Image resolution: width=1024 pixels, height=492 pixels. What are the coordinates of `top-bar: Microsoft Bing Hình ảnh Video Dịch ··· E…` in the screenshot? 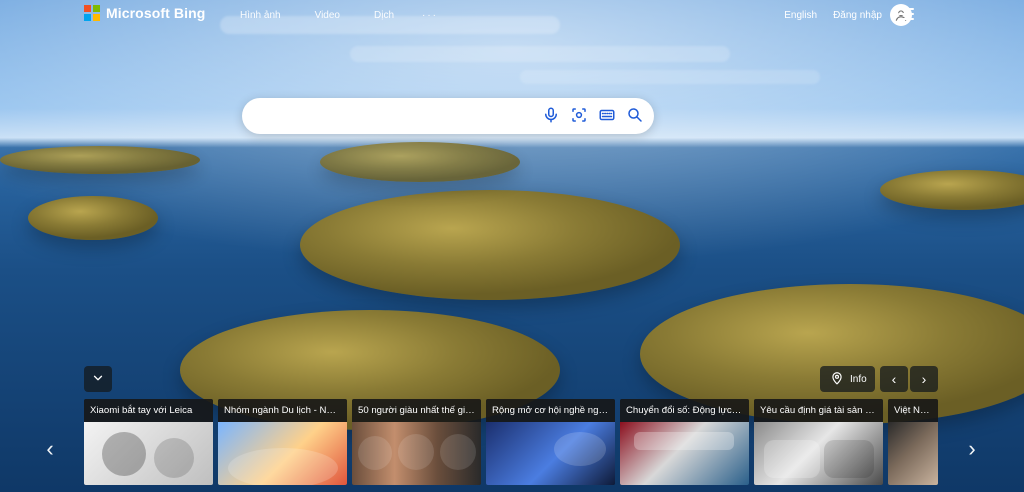 It's located at (512, 15).